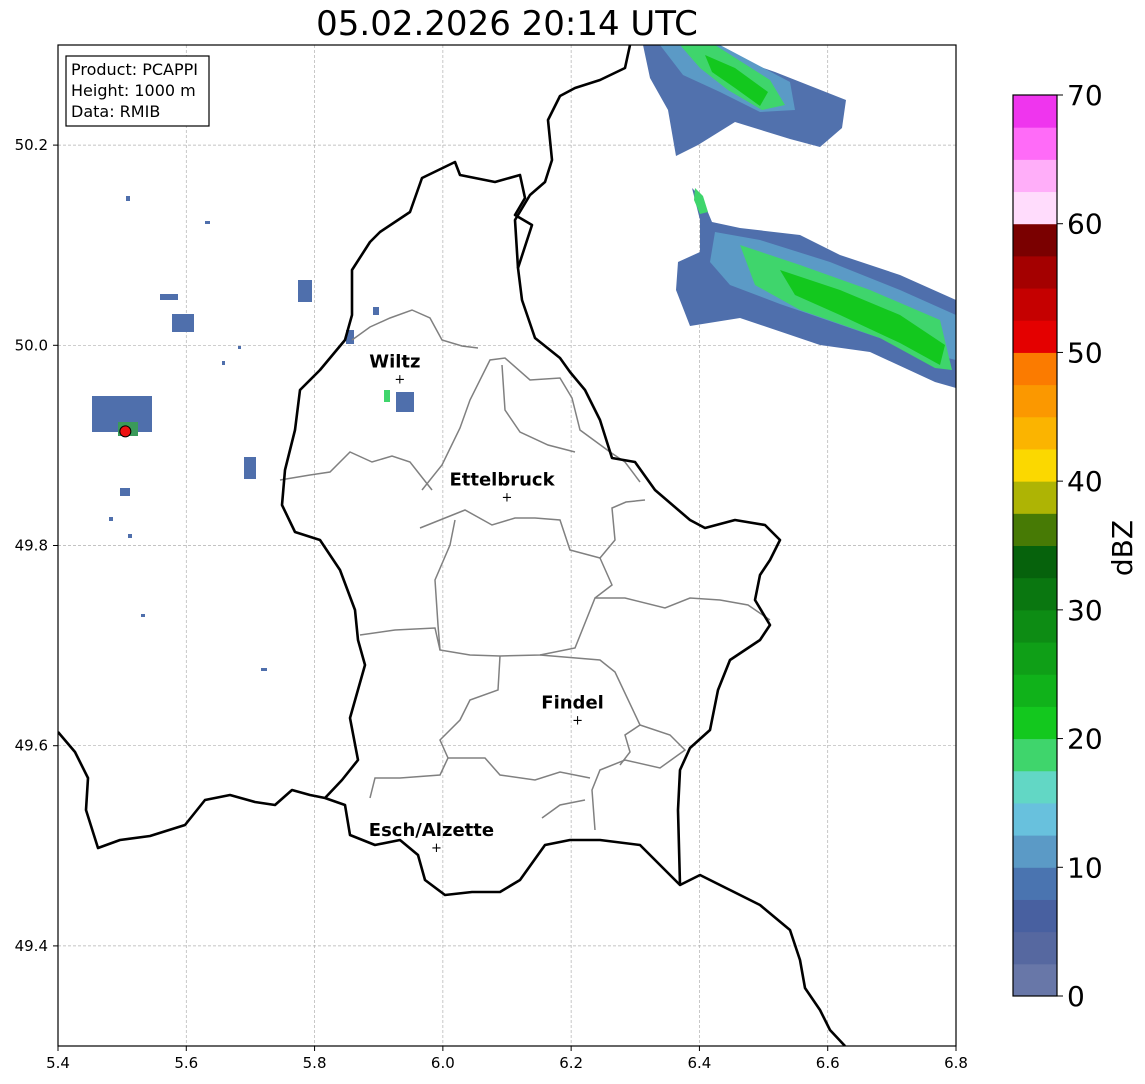 Image resolution: width=1145 pixels, height=1084 pixels. Describe the element at coordinates (1122, 548) in the screenshot. I see `colorbar-label: dBZ` at that location.